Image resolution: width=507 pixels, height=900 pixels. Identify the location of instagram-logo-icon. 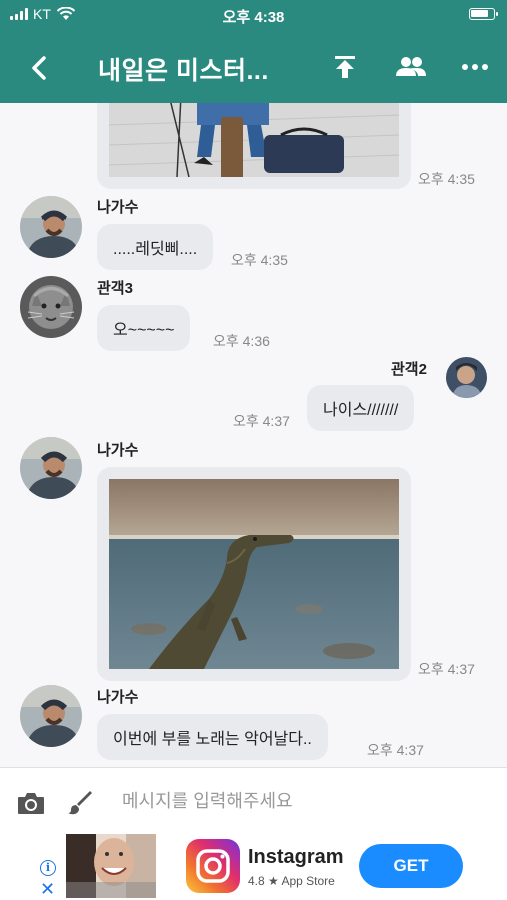
(213, 866).